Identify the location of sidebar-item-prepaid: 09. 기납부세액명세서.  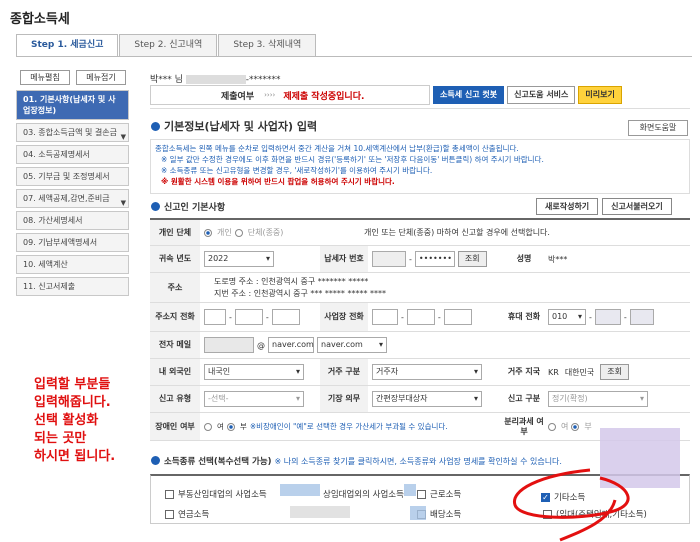
(72, 242).